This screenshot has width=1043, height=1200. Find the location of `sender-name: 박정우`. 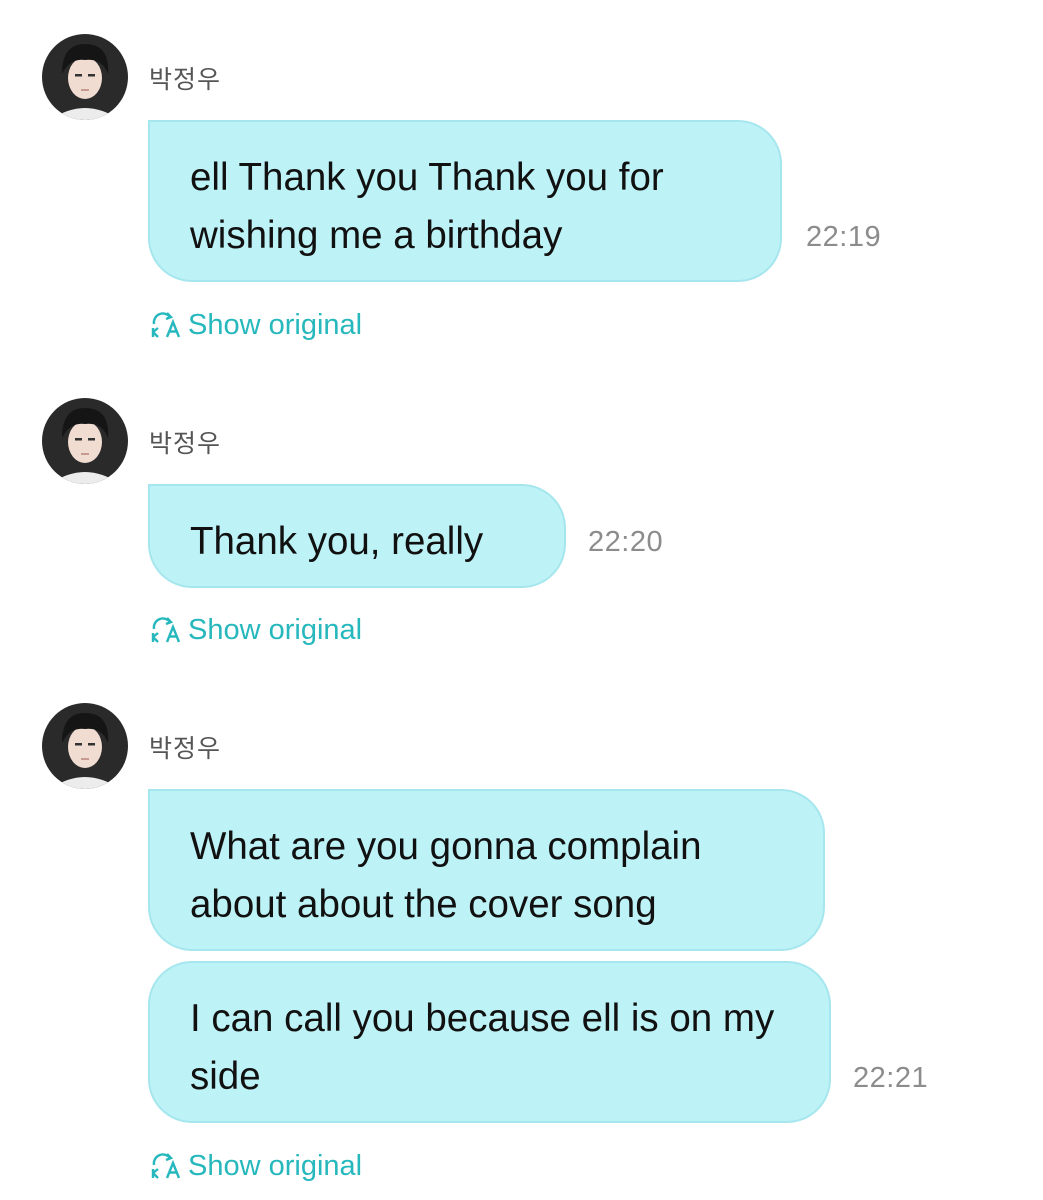

sender-name: 박정우 is located at coordinates (185, 748).